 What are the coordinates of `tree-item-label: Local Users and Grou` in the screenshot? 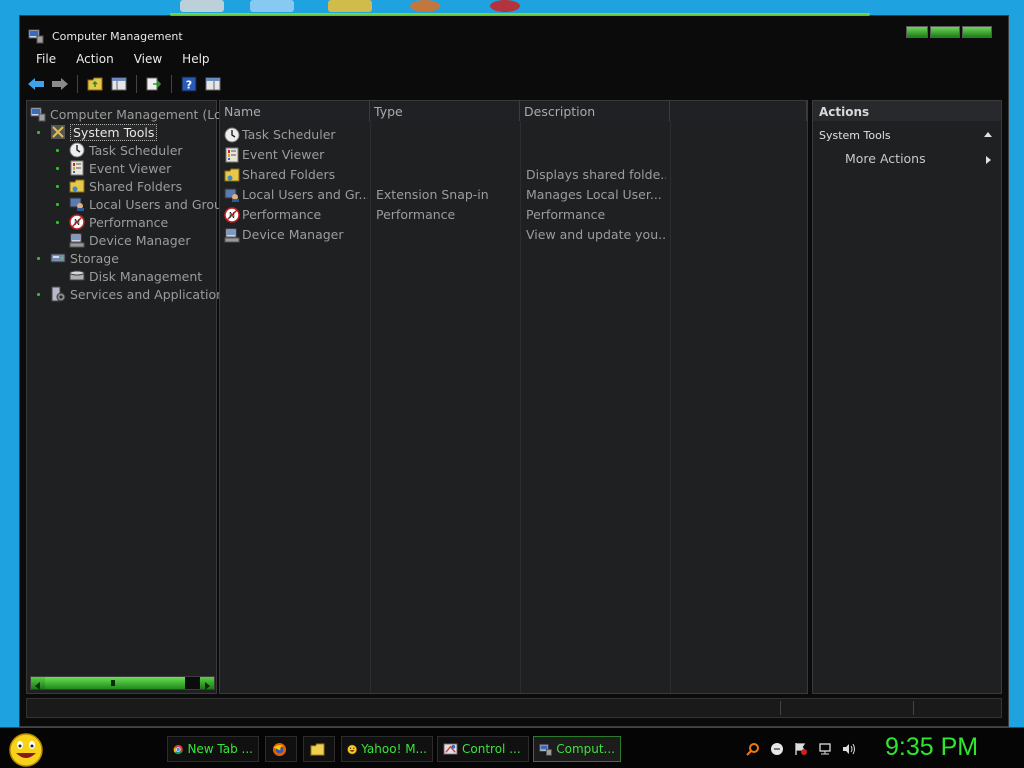 It's located at (155, 204).